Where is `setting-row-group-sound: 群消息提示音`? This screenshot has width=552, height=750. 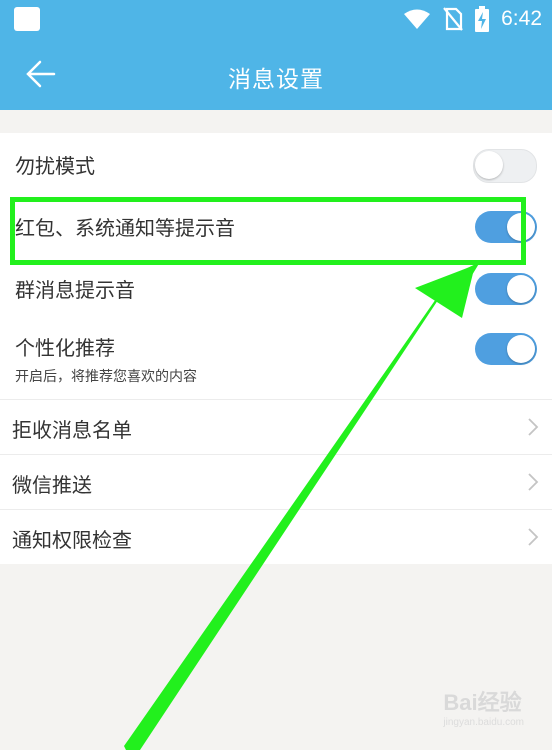
setting-row-group-sound: 群消息提示音 is located at coordinates (276, 288).